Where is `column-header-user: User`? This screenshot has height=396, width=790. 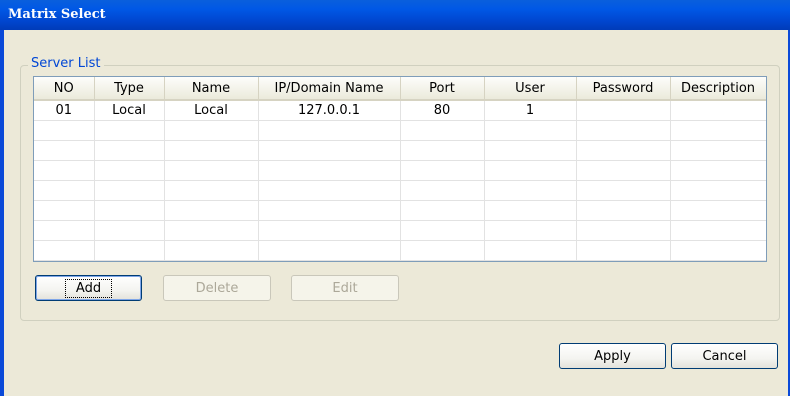
column-header-user: User is located at coordinates (530, 89).